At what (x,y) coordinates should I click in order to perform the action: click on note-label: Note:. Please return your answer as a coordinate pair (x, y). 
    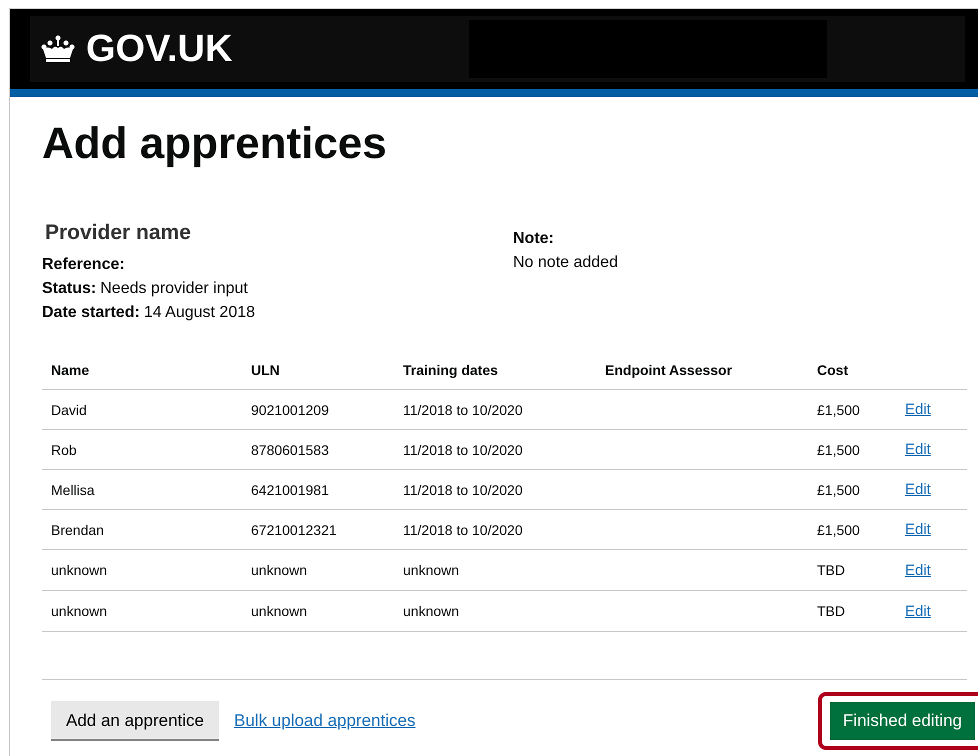
    Looking at the image, I should click on (534, 239).